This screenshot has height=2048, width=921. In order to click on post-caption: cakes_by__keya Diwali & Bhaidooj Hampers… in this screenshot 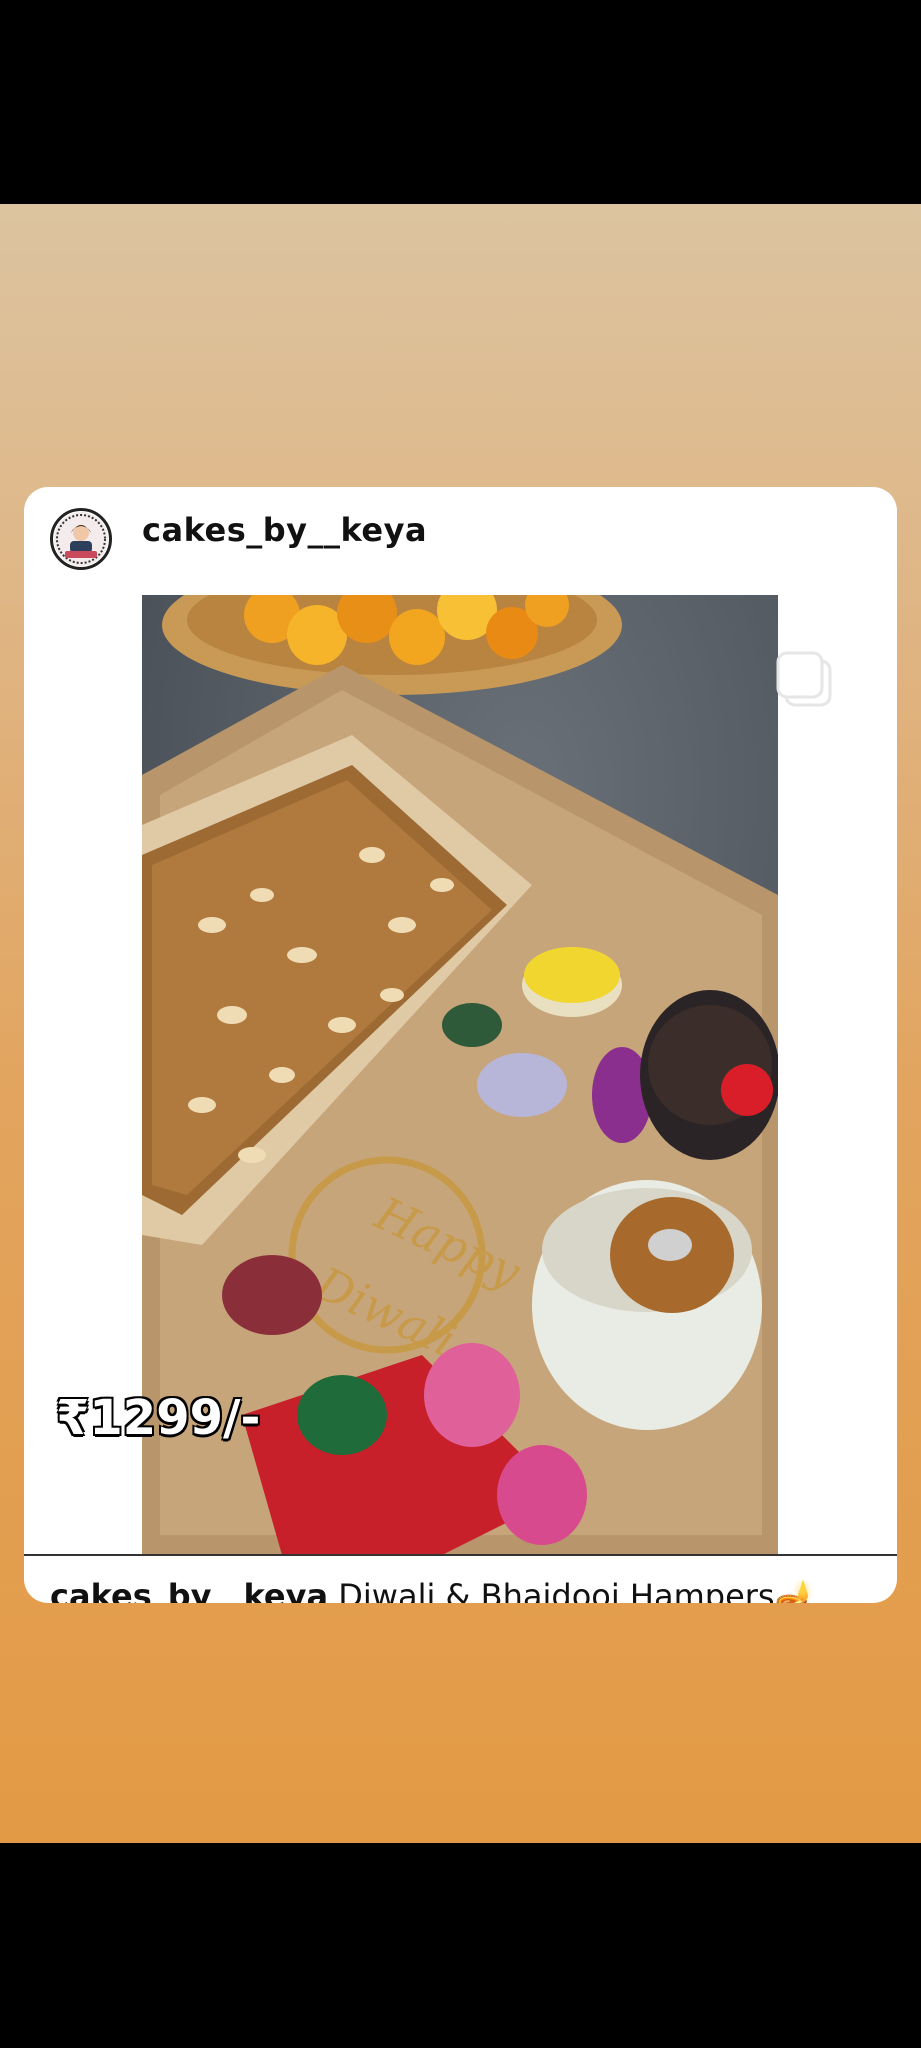, I will do `click(465, 1587)`.